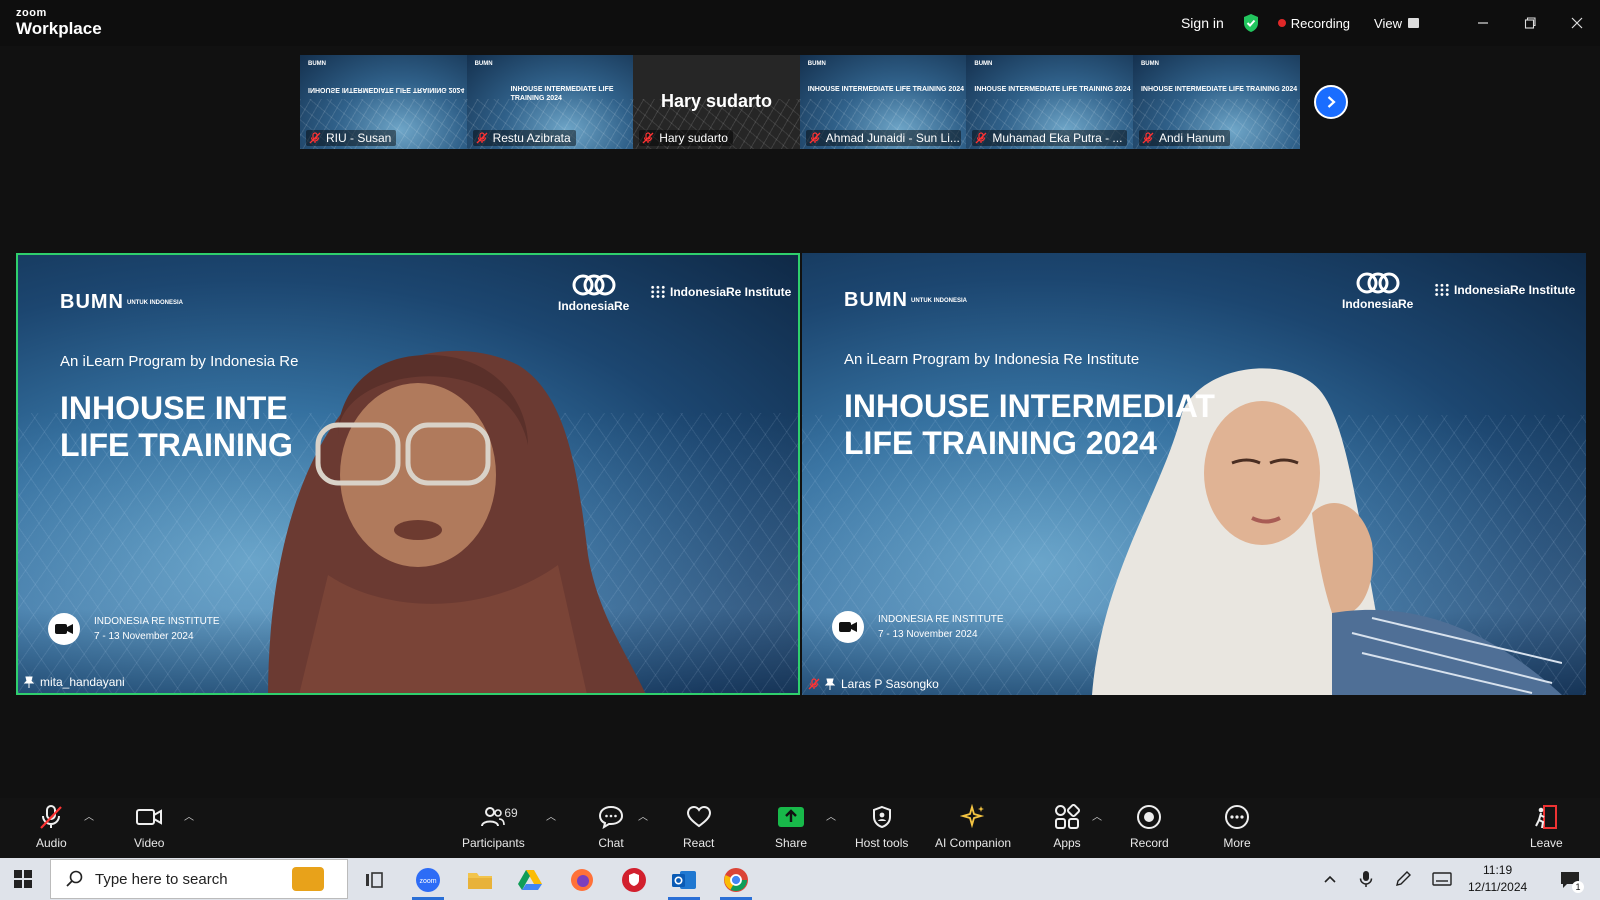 This screenshot has width=1600, height=900. I want to click on red-shield-icon, so click(634, 880).